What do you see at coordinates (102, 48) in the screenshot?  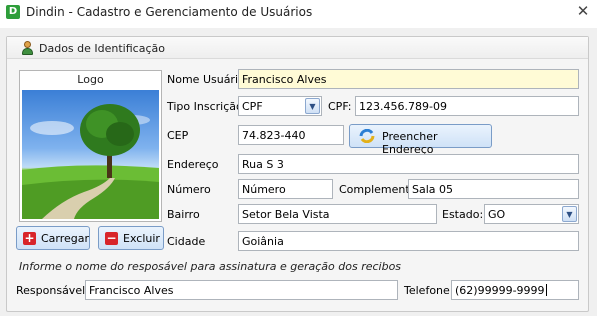 I see `group-title: Dados de Identificação` at bounding box center [102, 48].